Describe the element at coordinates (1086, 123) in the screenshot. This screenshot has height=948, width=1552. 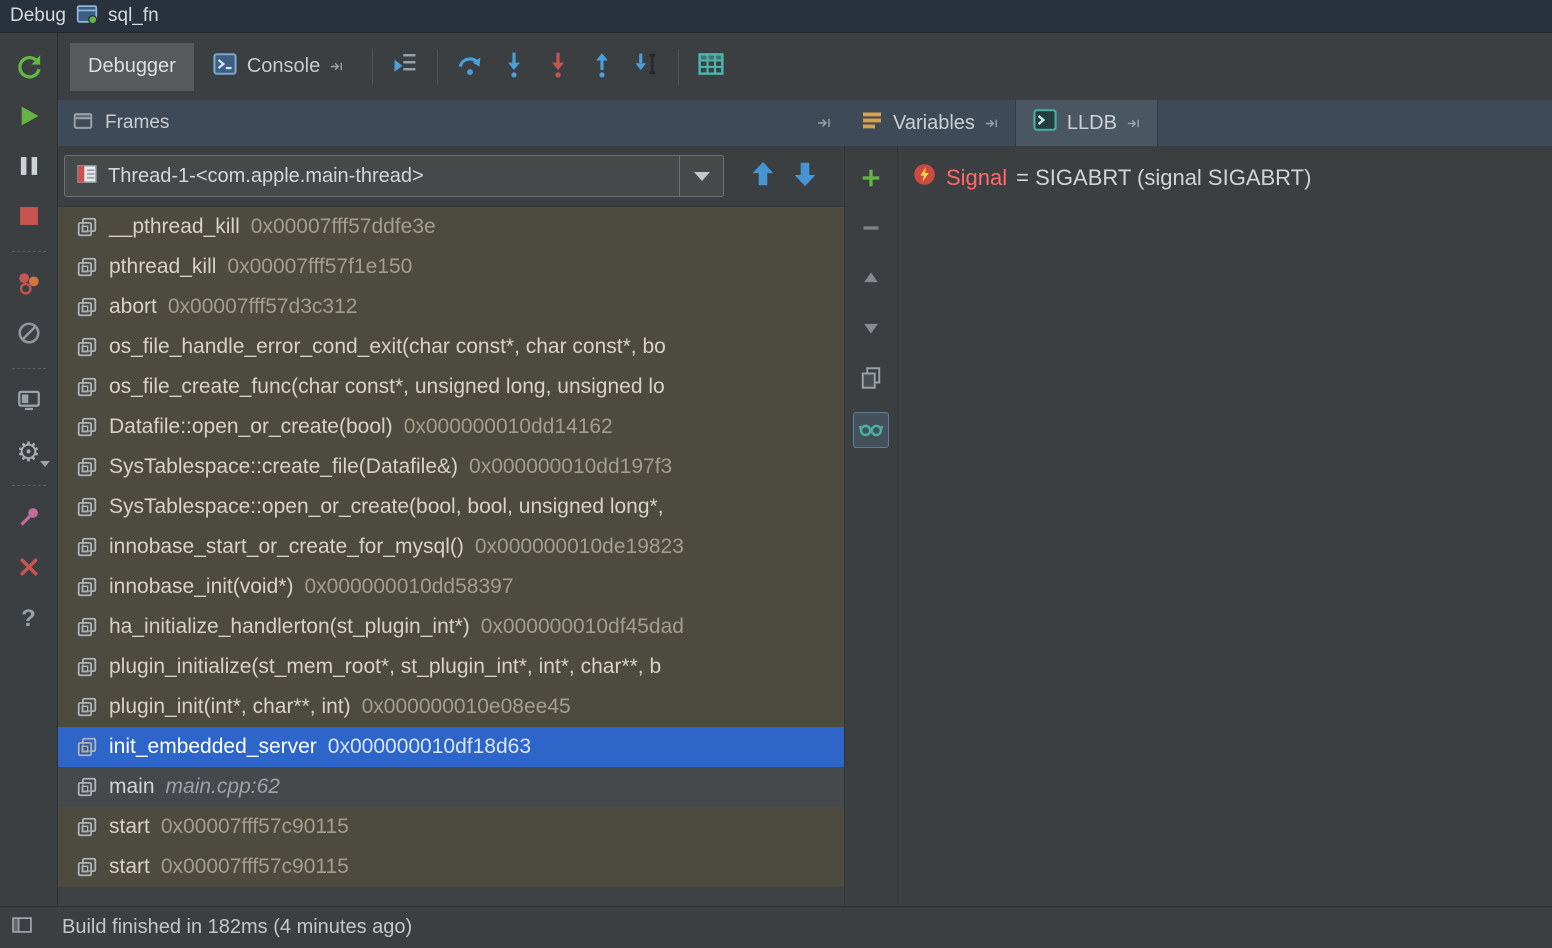
I see `tab-lldb: LLDB` at that location.